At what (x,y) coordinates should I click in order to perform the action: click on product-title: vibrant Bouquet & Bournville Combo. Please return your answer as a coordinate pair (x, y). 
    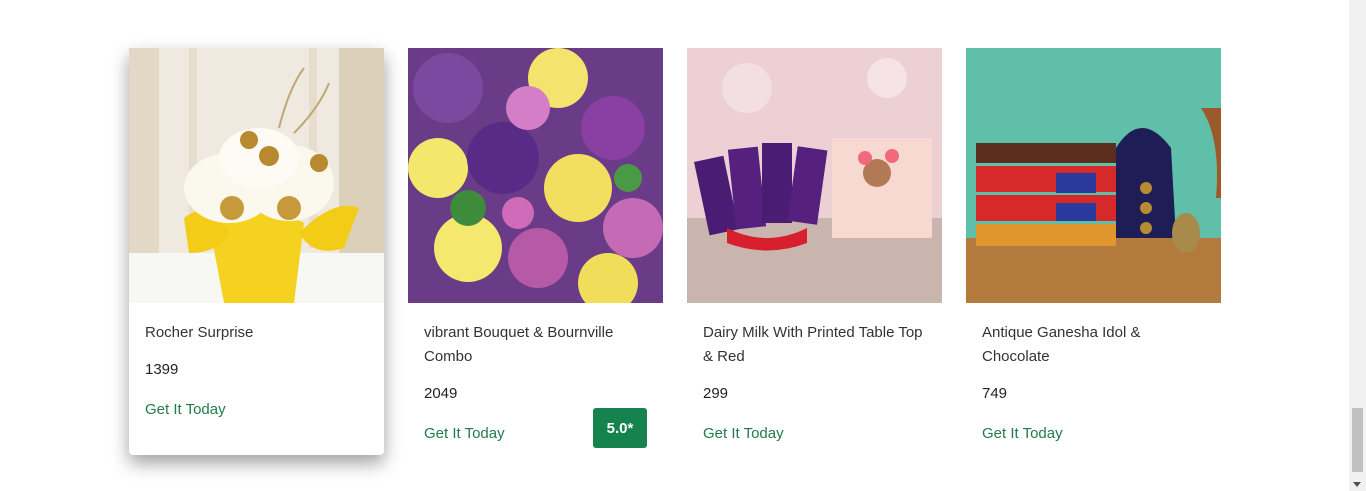
    Looking at the image, I should click on (535, 345).